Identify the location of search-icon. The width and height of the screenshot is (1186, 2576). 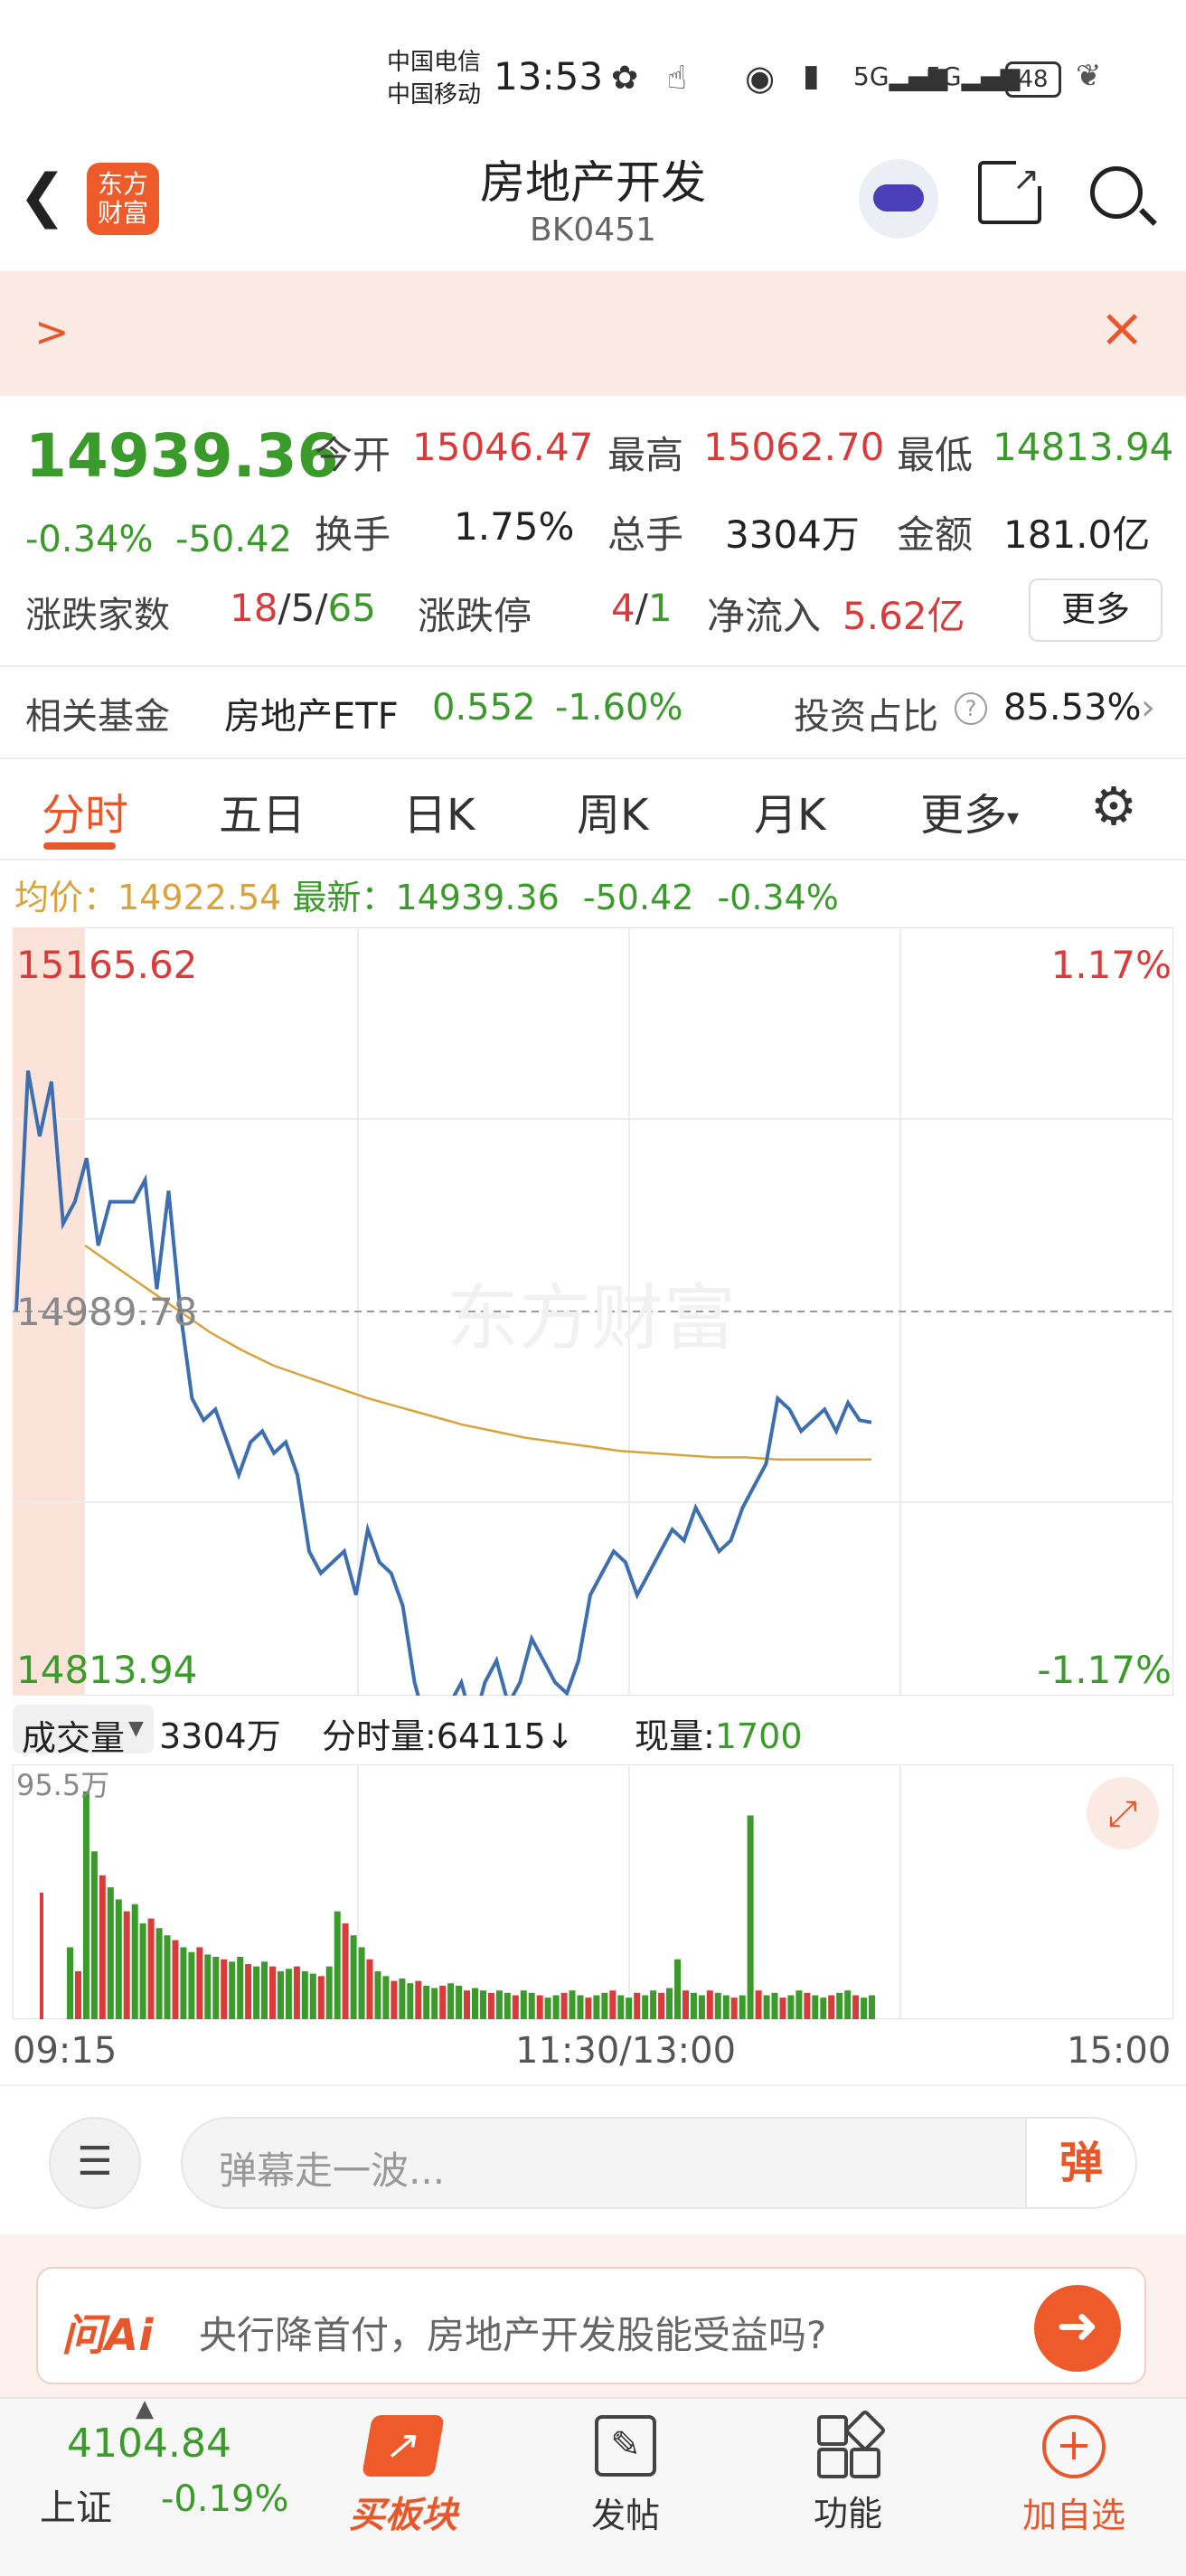
(1123, 196).